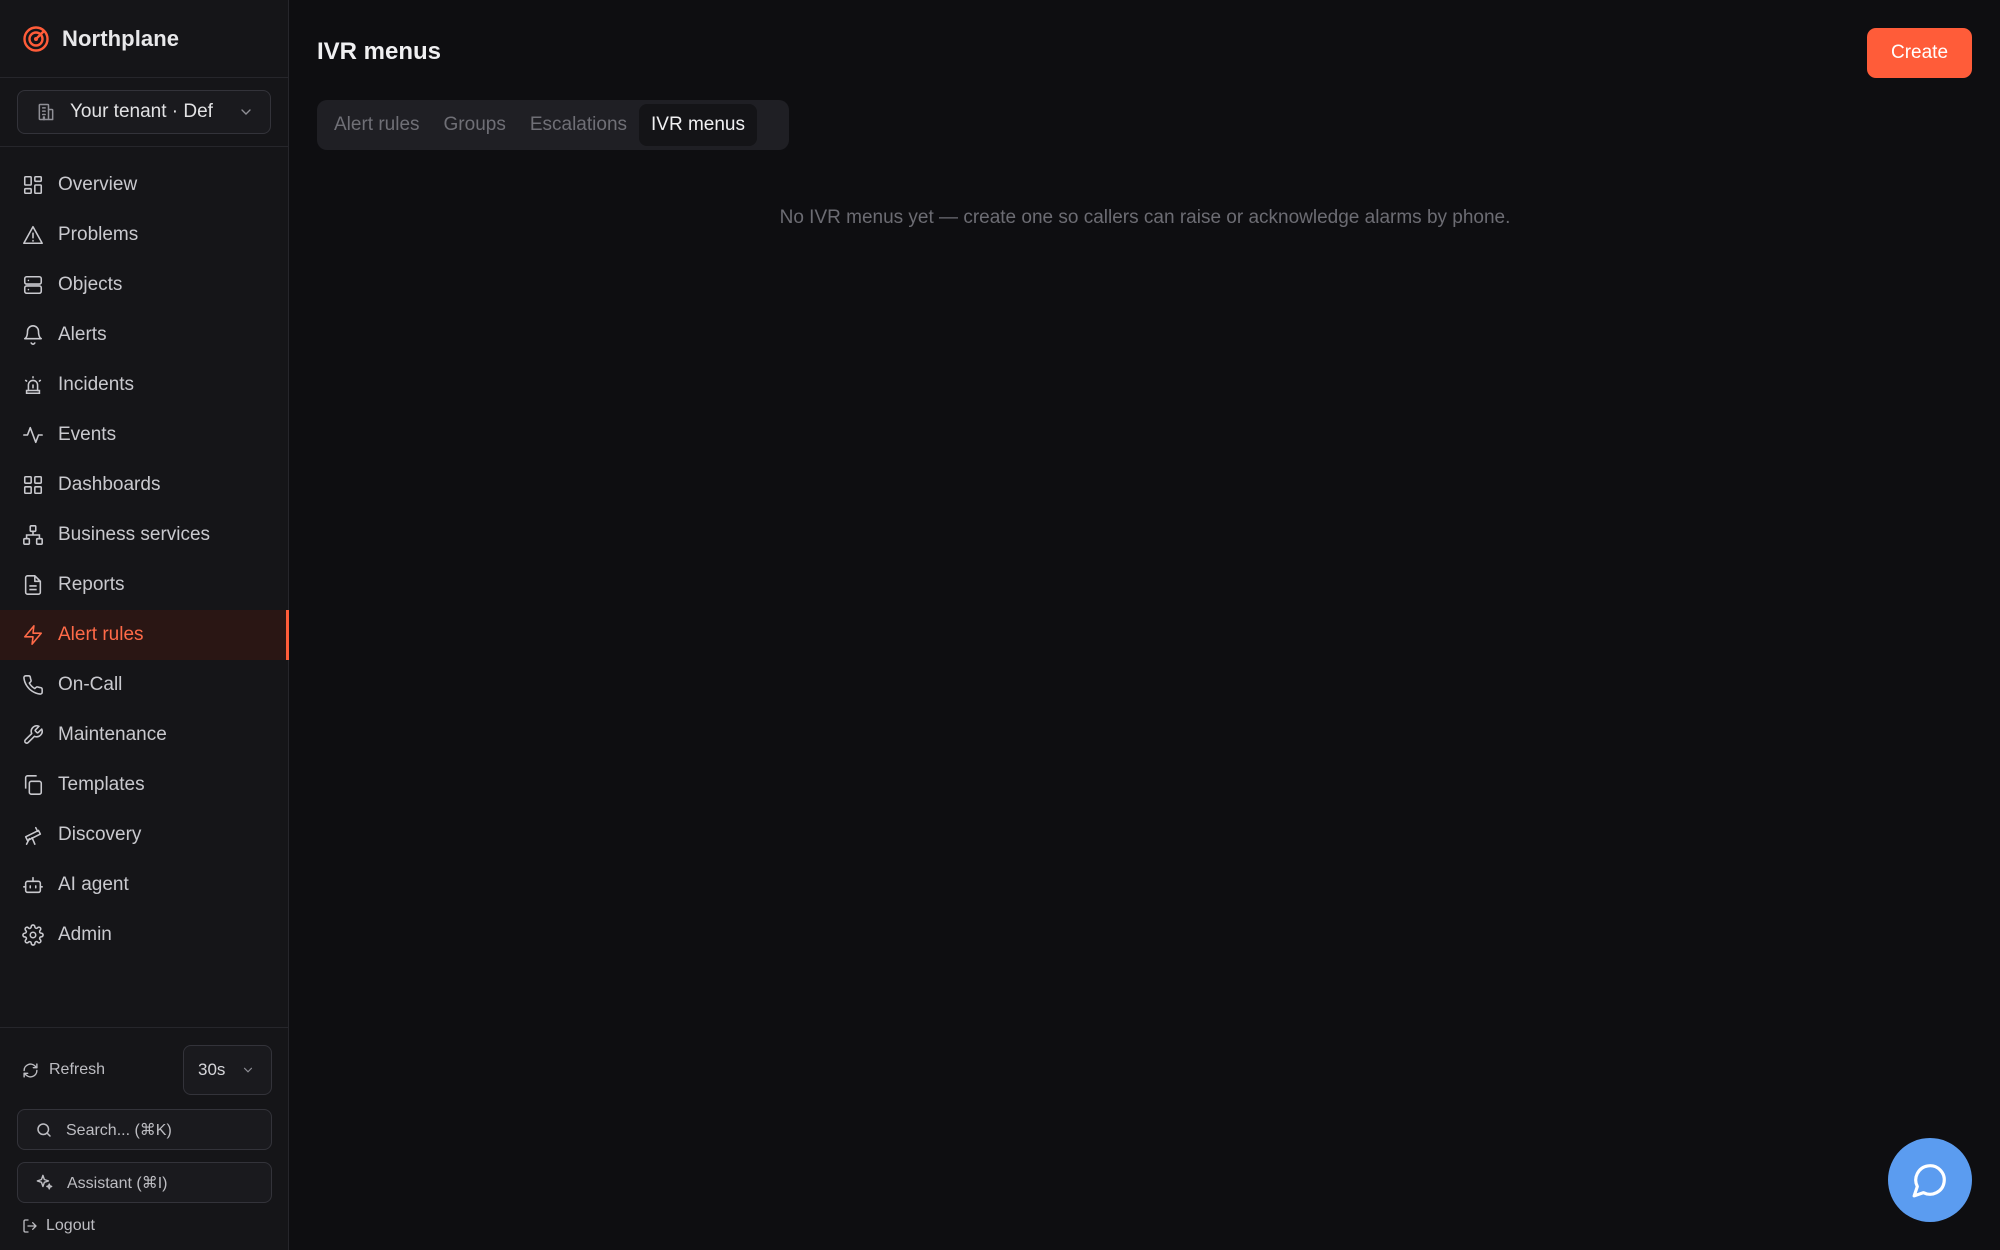 The width and height of the screenshot is (2000, 1250). I want to click on refresh-icon, so click(30, 1070).